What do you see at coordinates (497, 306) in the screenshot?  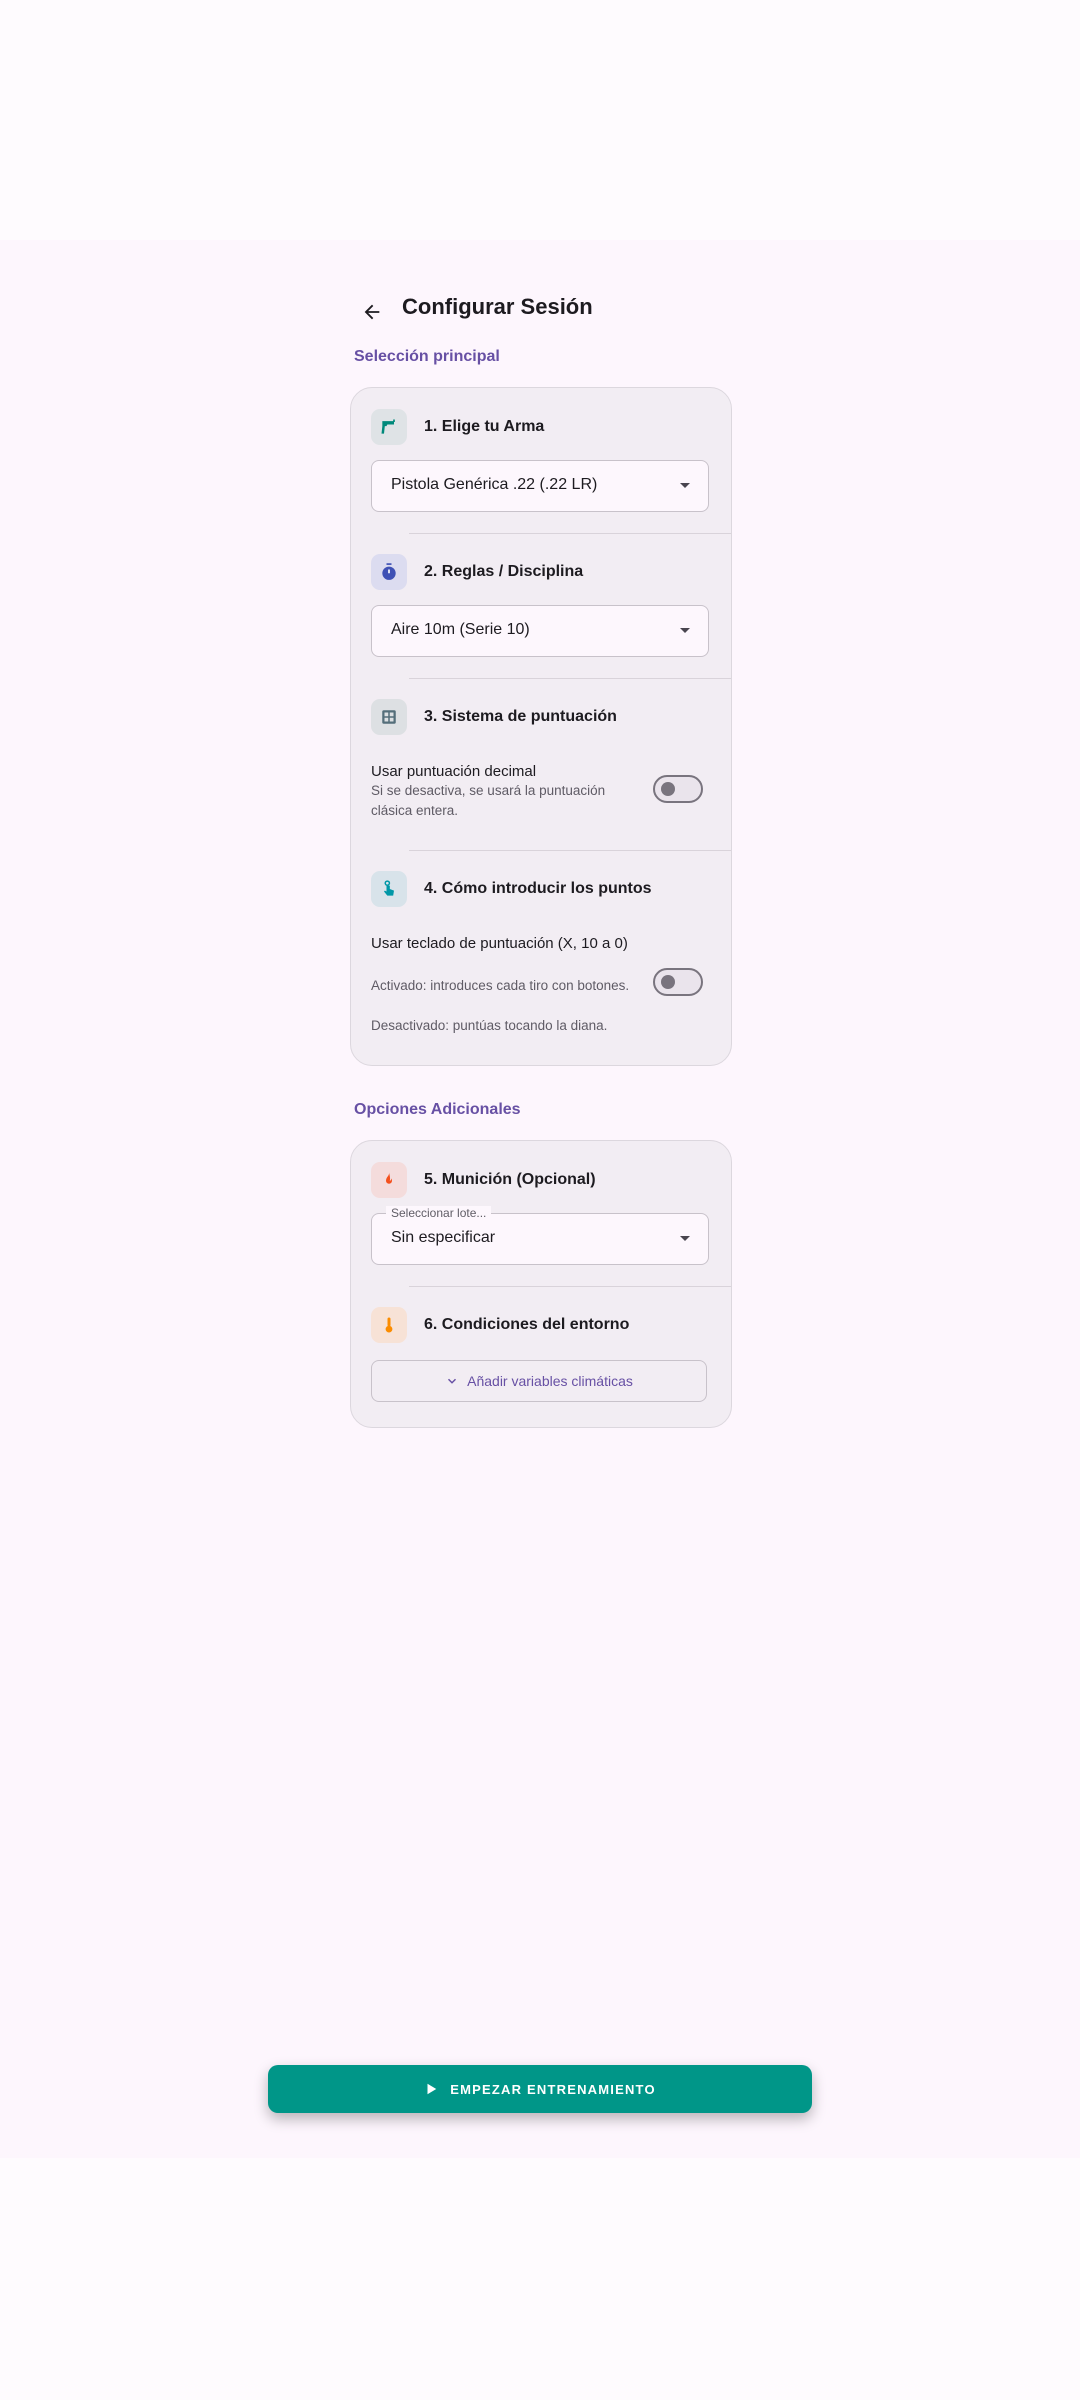 I see `page-title: Configurar Sesión` at bounding box center [497, 306].